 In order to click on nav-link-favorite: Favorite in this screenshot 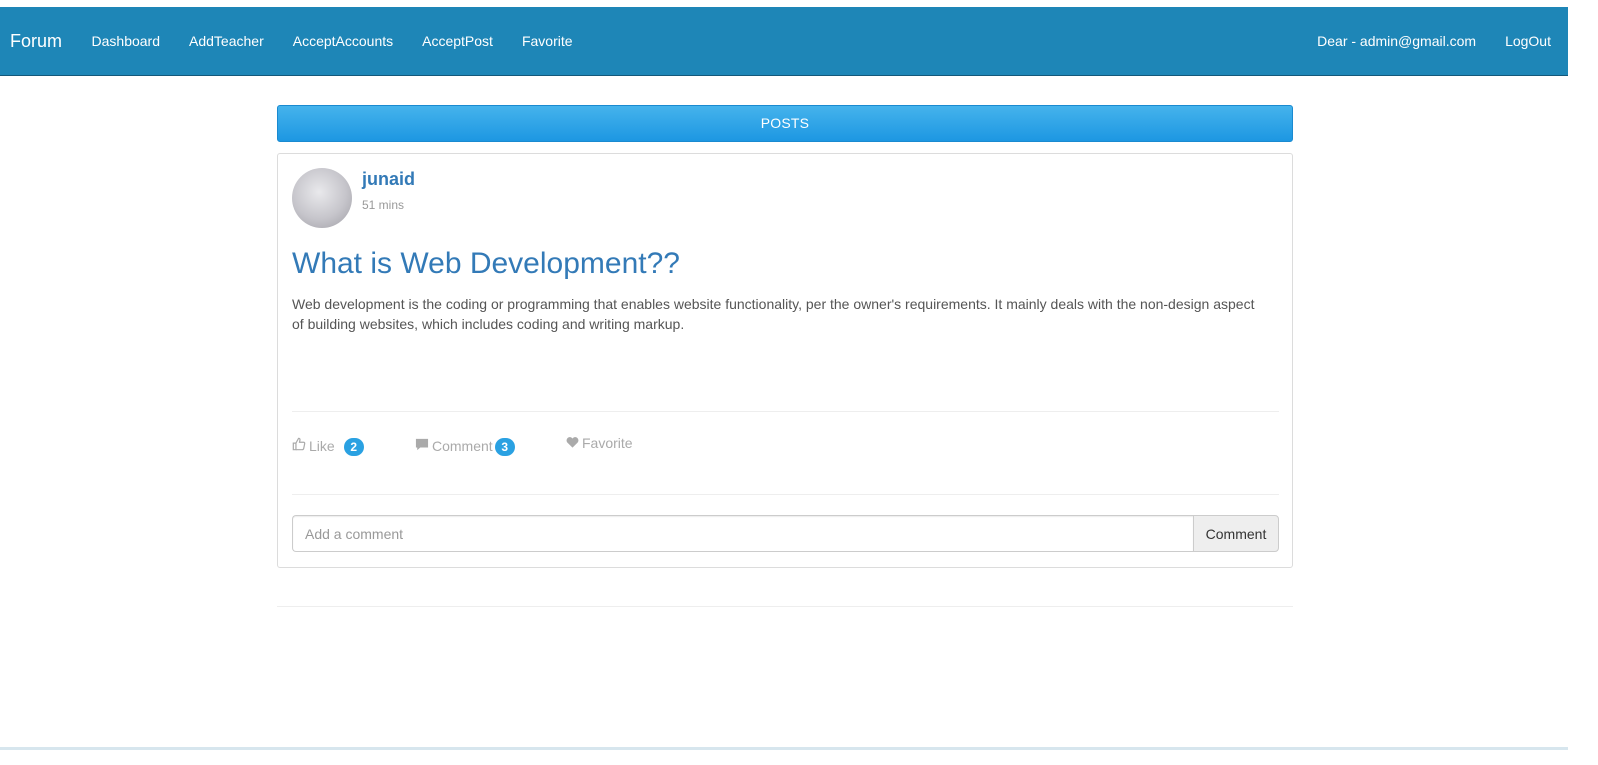, I will do `click(547, 41)`.